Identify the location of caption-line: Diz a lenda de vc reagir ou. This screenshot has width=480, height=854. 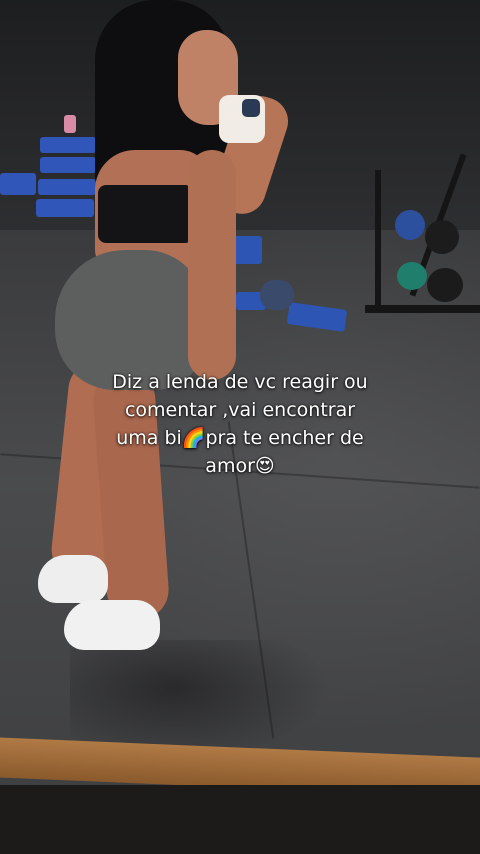
(240, 382).